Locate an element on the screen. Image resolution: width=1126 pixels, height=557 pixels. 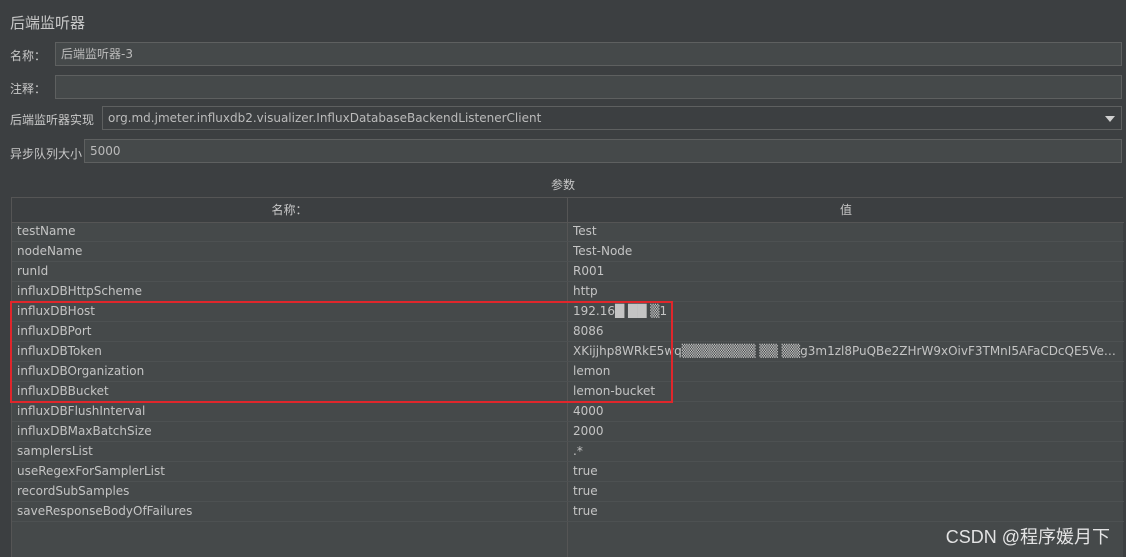
table-row: useRegexForSamplerList true is located at coordinates (568, 472).